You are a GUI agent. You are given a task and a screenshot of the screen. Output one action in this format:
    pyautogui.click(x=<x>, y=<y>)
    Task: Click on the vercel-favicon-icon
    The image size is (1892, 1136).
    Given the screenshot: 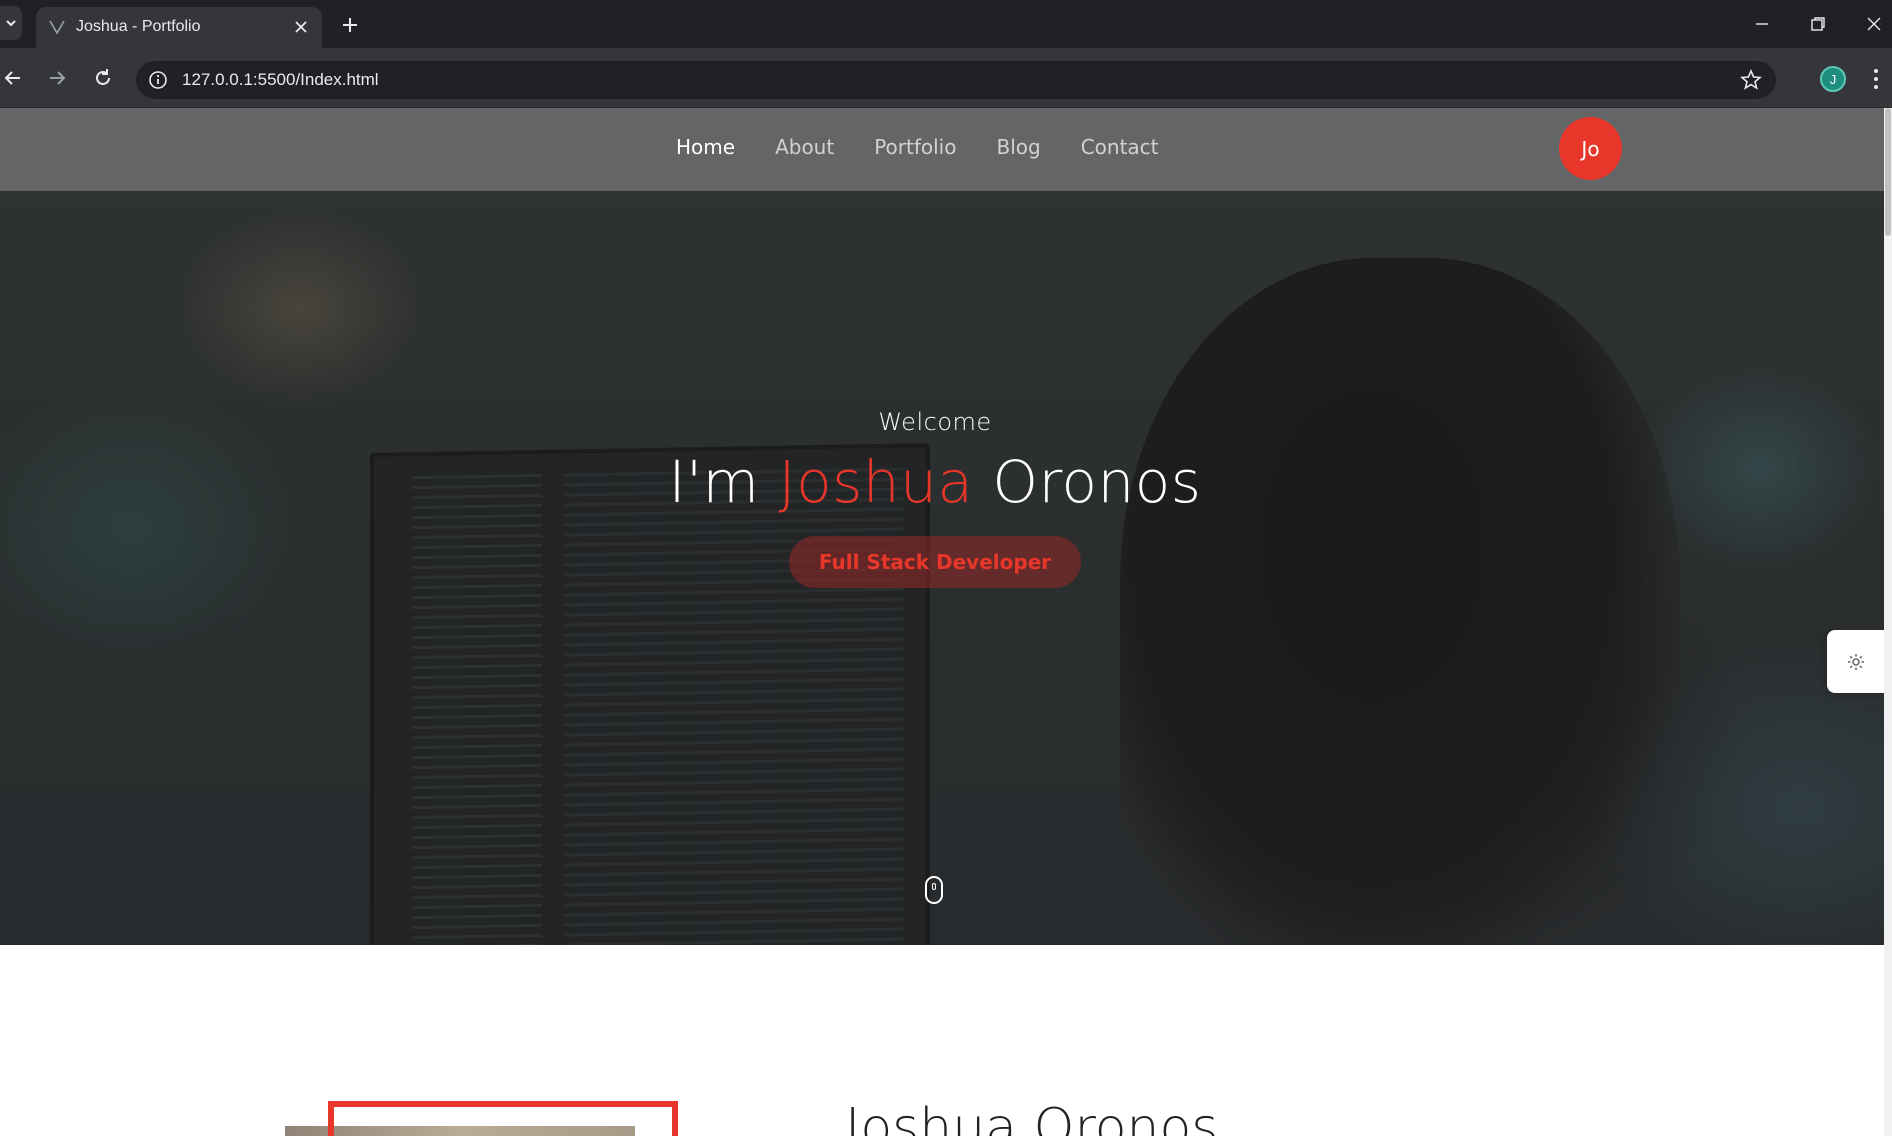 What is the action you would take?
    pyautogui.click(x=57, y=27)
    